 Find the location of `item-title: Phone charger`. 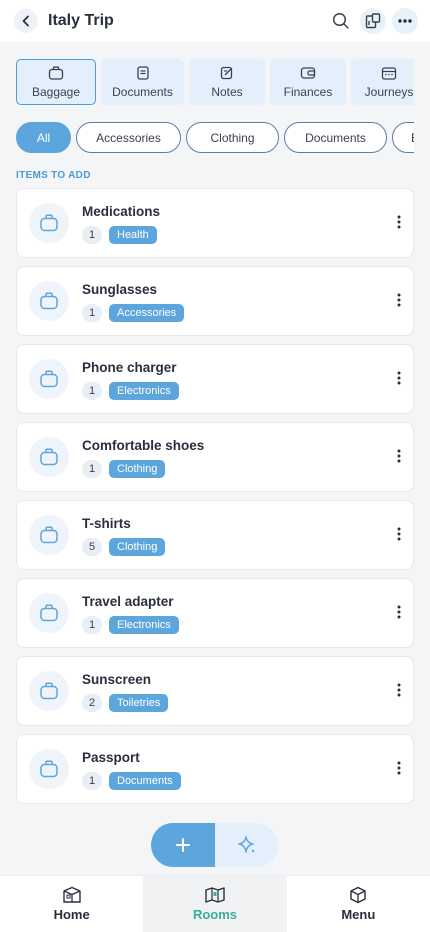

item-title: Phone charger is located at coordinates (129, 367).